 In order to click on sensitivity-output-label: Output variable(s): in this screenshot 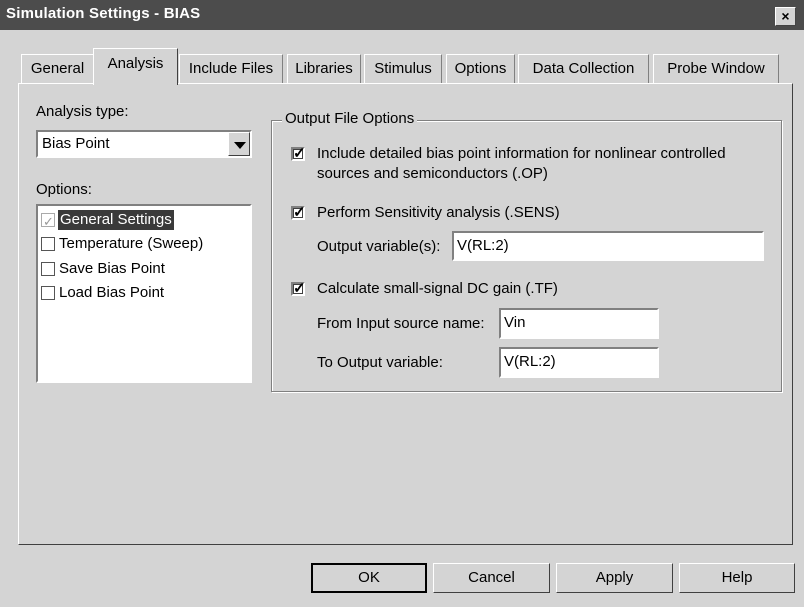, I will do `click(379, 246)`.